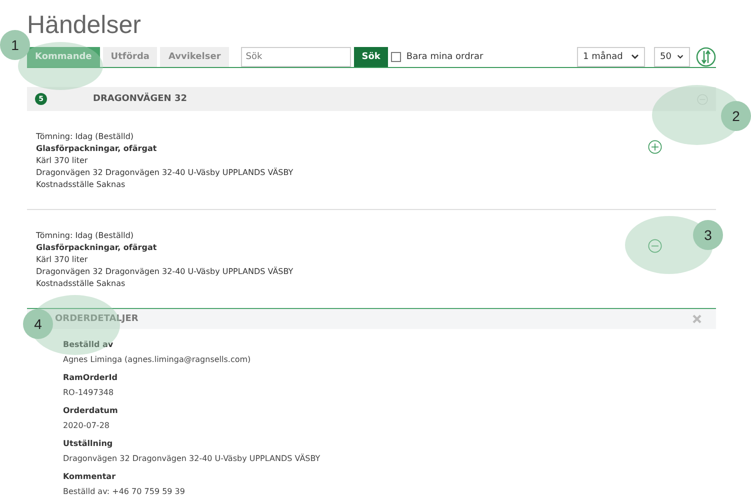 The image size is (751, 502). Describe the element at coordinates (371, 56) in the screenshot. I see `search-button: Sök` at that location.